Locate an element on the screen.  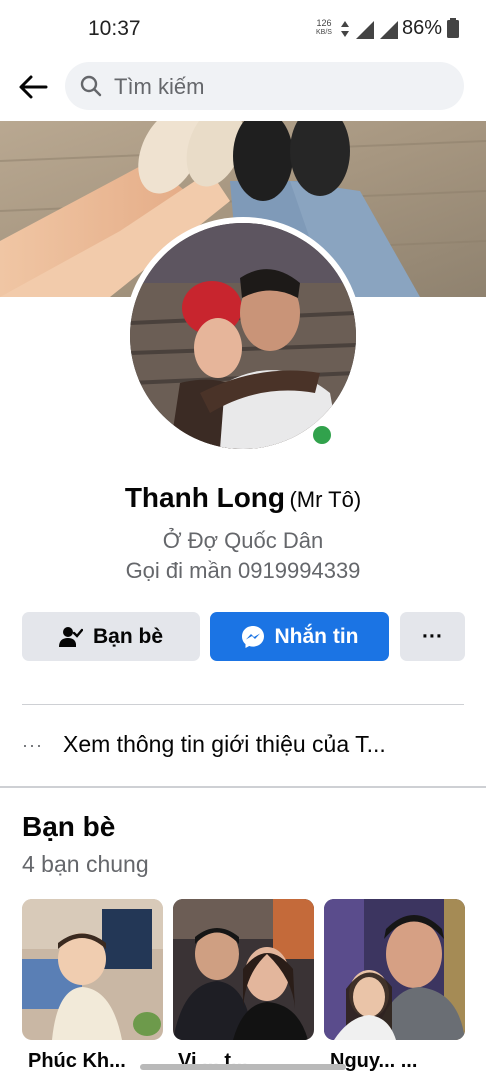
data-arrows-icon is located at coordinates (345, 29).